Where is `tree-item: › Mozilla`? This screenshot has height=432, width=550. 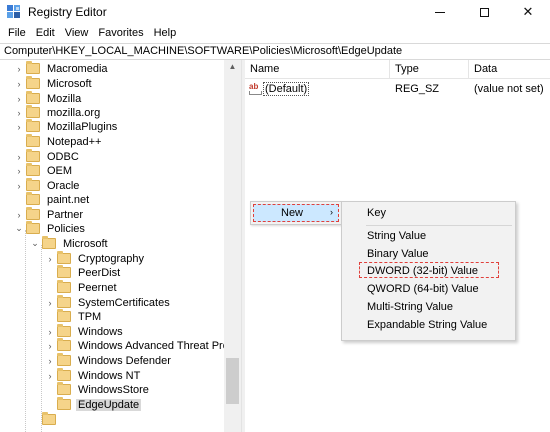 tree-item: › Mozilla is located at coordinates (48, 98).